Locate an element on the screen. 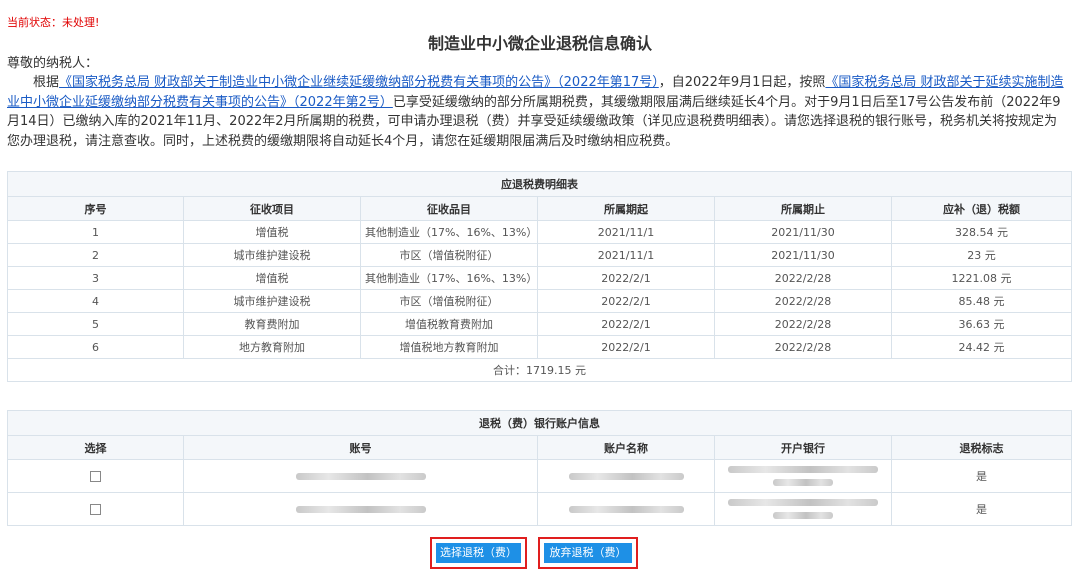 This screenshot has width=1080, height=569. abandon-refund-highlight: 放弃退税（费） is located at coordinates (588, 553).